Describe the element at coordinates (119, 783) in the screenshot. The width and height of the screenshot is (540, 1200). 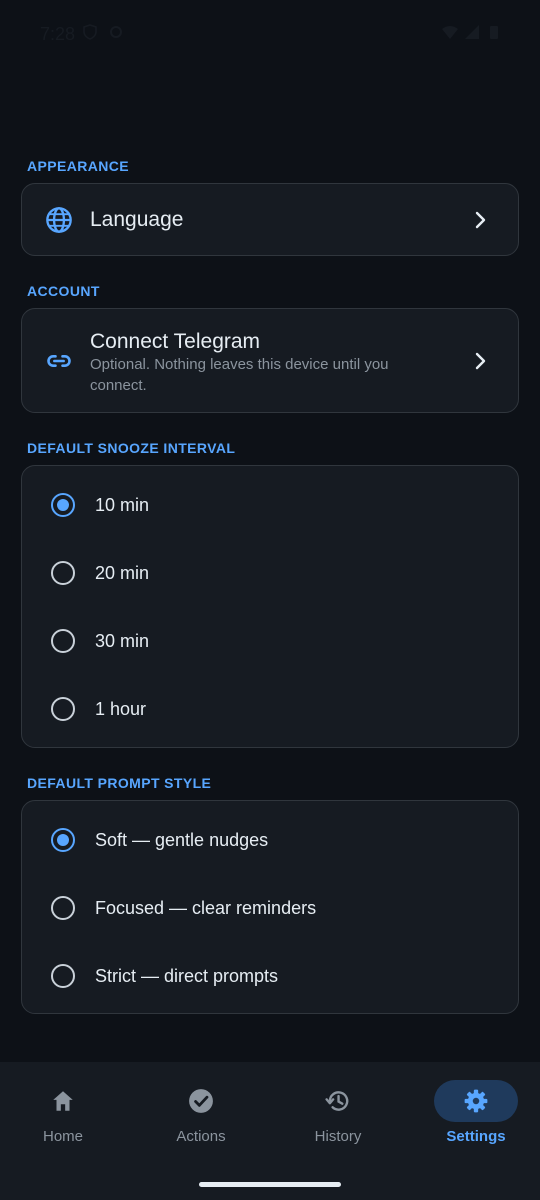
I see `prompt-style-section-title: DEFAULT PROMPT STYLE` at that location.